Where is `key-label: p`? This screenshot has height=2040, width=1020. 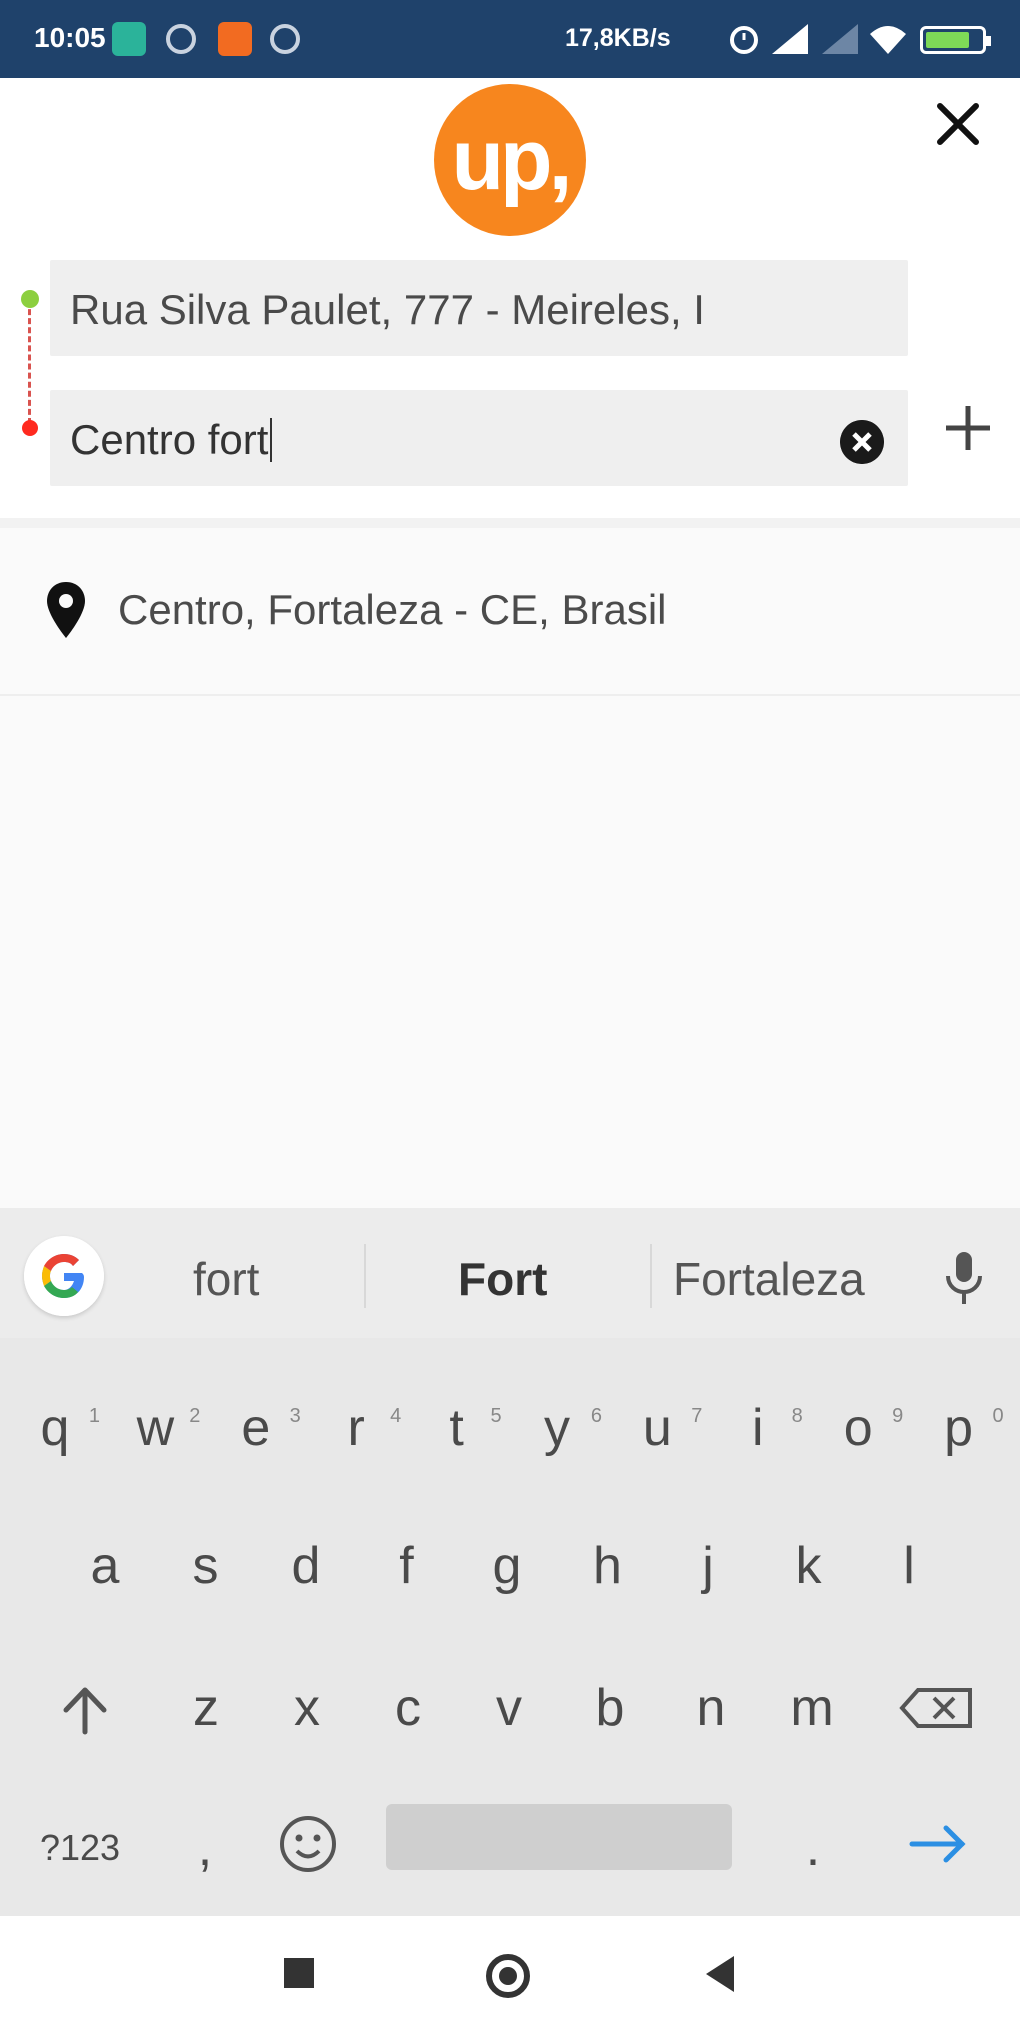
key-label: p is located at coordinates (959, 1428).